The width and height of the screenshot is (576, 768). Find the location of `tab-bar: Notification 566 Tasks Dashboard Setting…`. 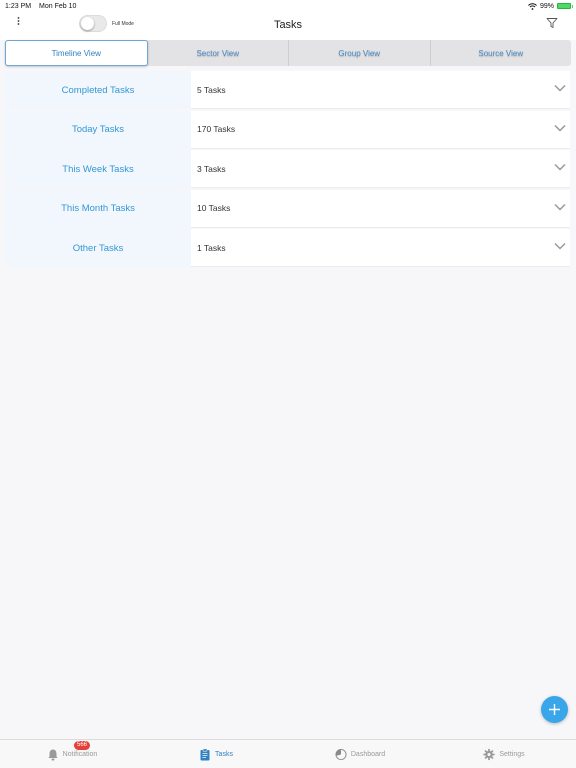

tab-bar: Notification 566 Tasks Dashboard Setting… is located at coordinates (288, 753).